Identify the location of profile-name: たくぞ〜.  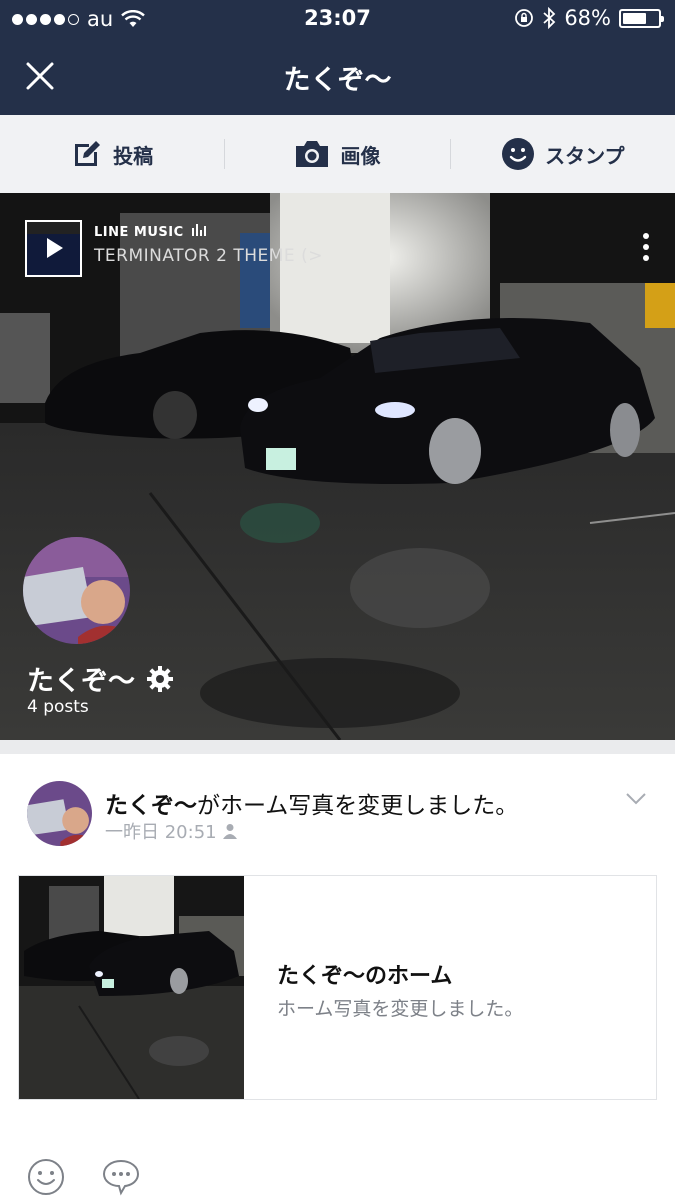
(101, 678).